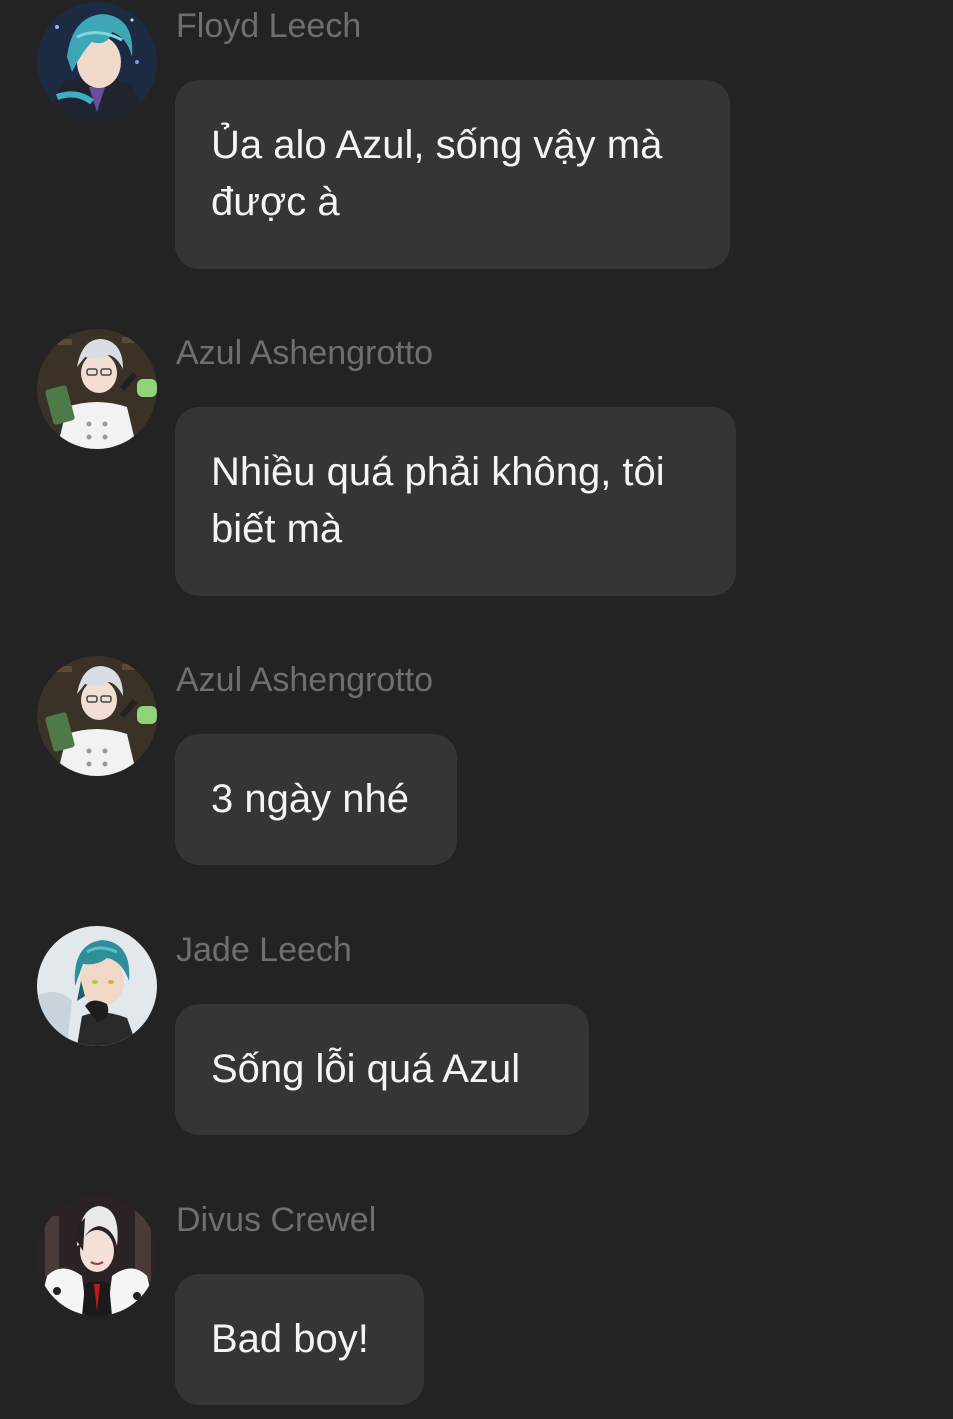  What do you see at coordinates (438, 500) in the screenshot?
I see `message-text: Nhiều quá phải không, tôi biết mà` at bounding box center [438, 500].